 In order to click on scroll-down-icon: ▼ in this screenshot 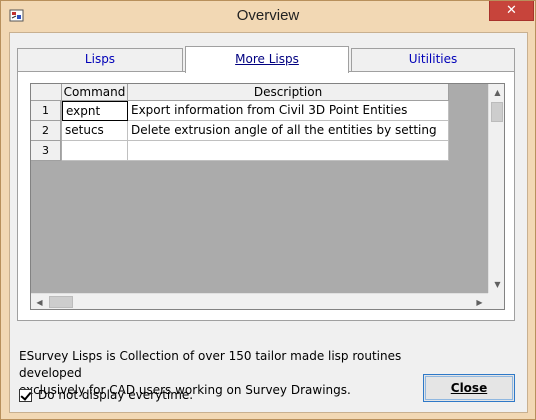, I will do `click(496, 284)`.